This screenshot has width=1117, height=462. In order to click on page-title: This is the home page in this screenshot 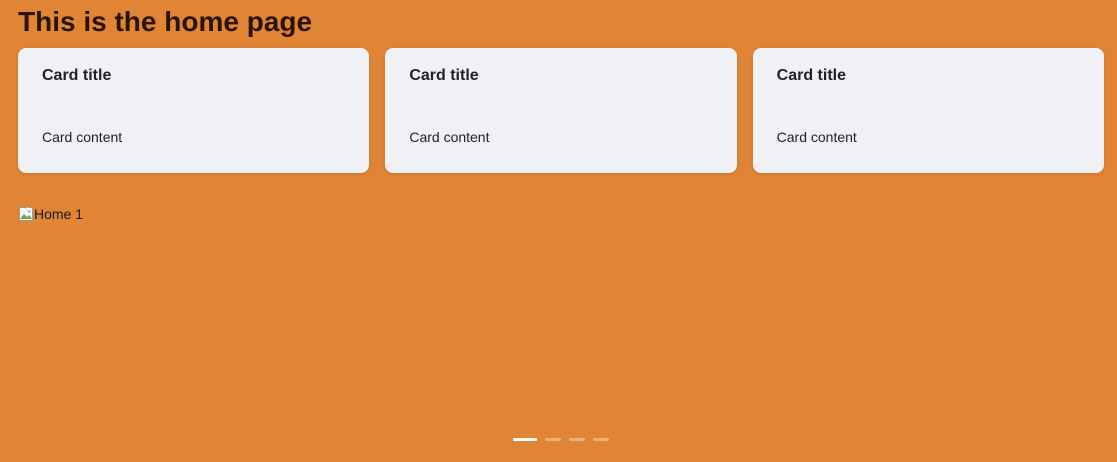, I will do `click(165, 21)`.